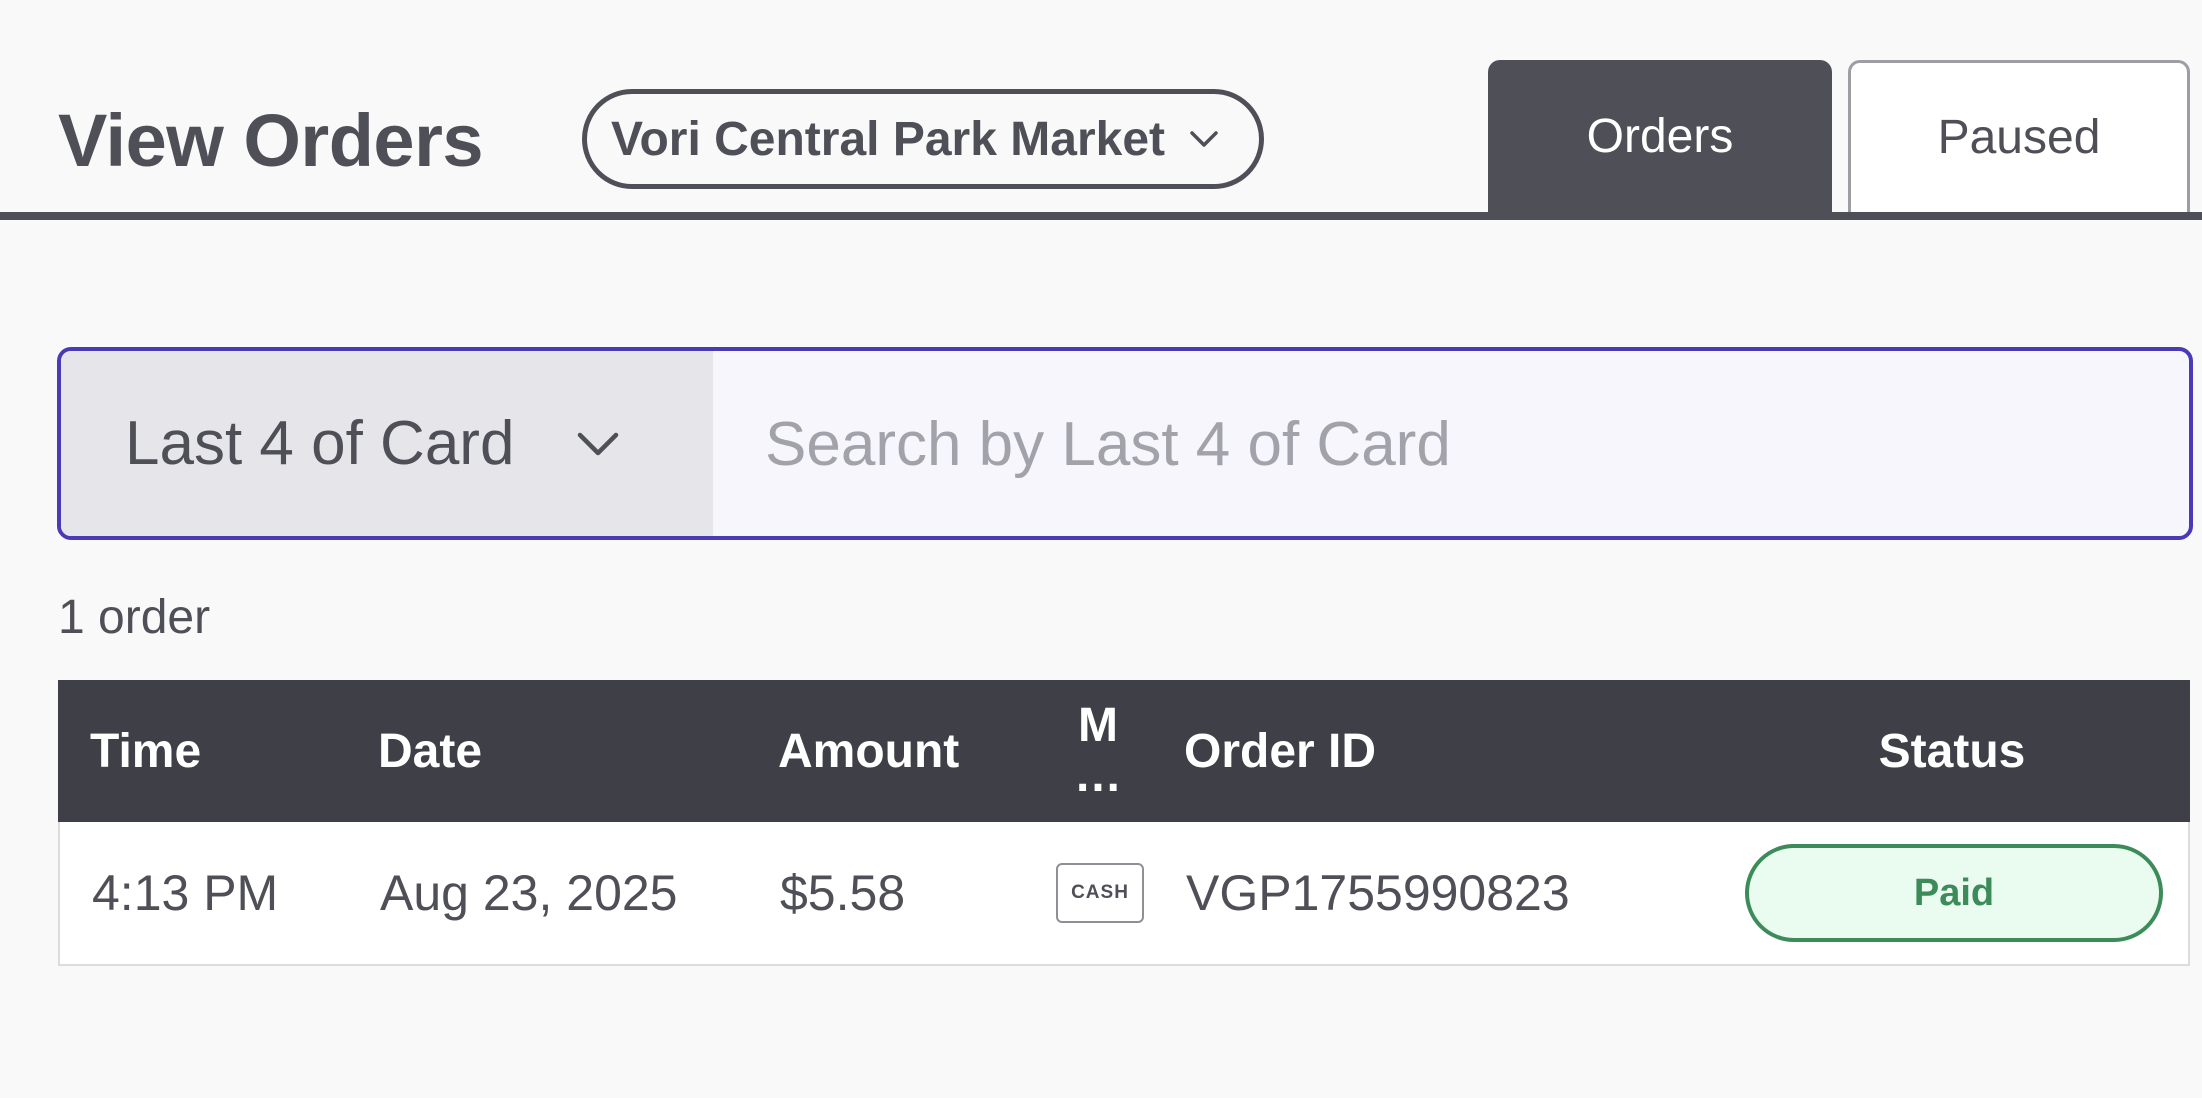  What do you see at coordinates (185, 893) in the screenshot?
I see `row-time: 4:13 PM` at bounding box center [185, 893].